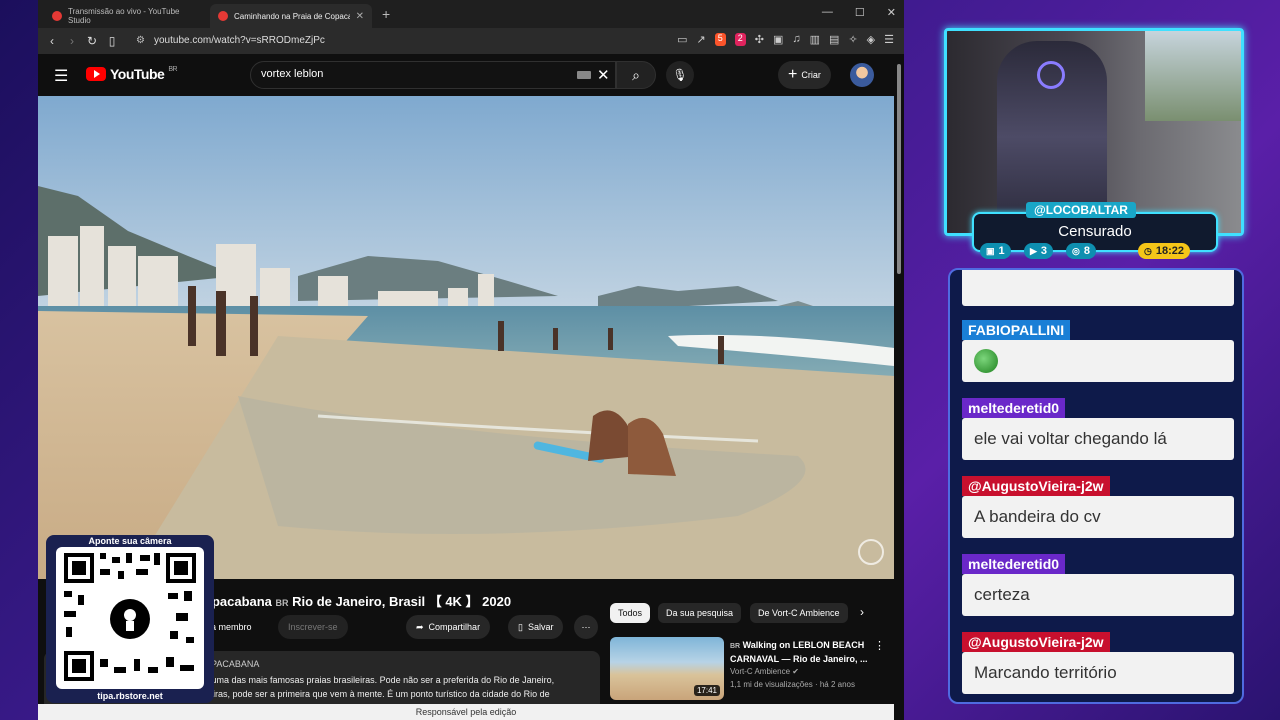 Image resolution: width=1280 pixels, height=720 pixels. What do you see at coordinates (1081, 210) in the screenshot?
I see `streamer-name: @LOCOBALTAR` at bounding box center [1081, 210].